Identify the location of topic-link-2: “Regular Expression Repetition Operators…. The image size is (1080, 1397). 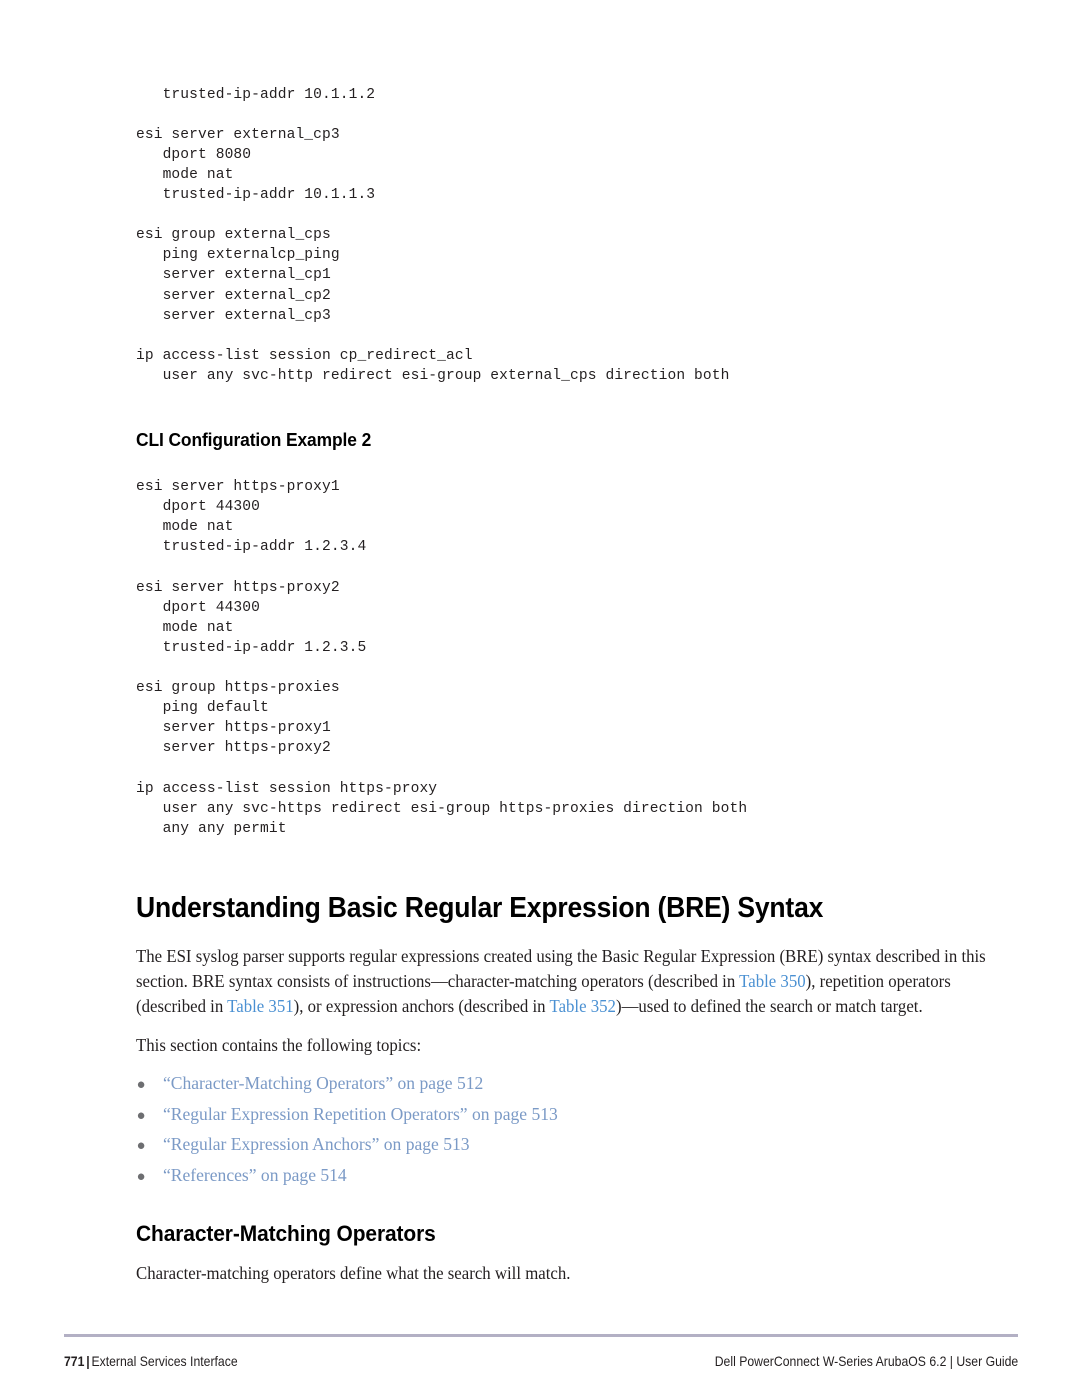
(360, 1114).